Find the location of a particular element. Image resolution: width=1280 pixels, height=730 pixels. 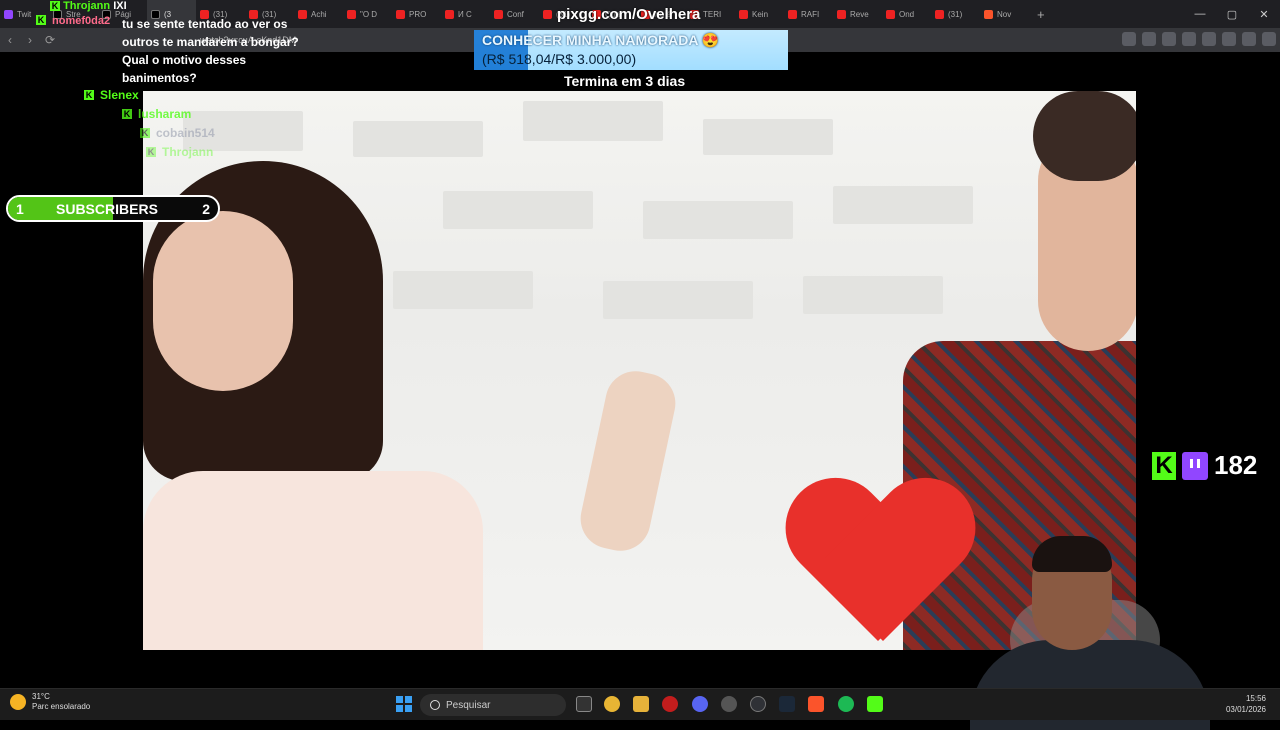

forward-icon: › is located at coordinates (30, 40).